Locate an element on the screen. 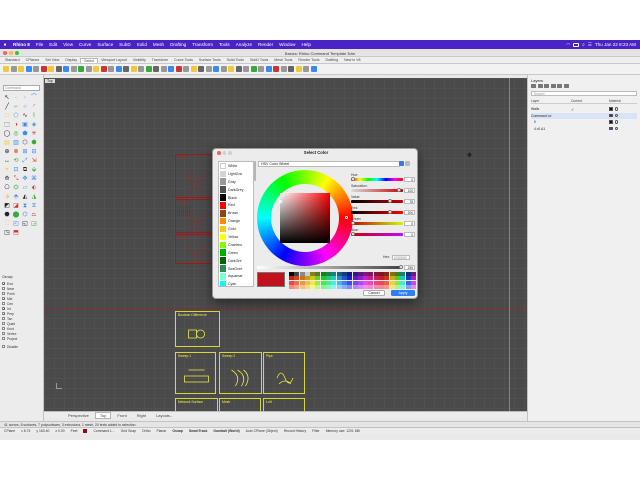  new-sublayer-icon is located at coordinates (540, 86).